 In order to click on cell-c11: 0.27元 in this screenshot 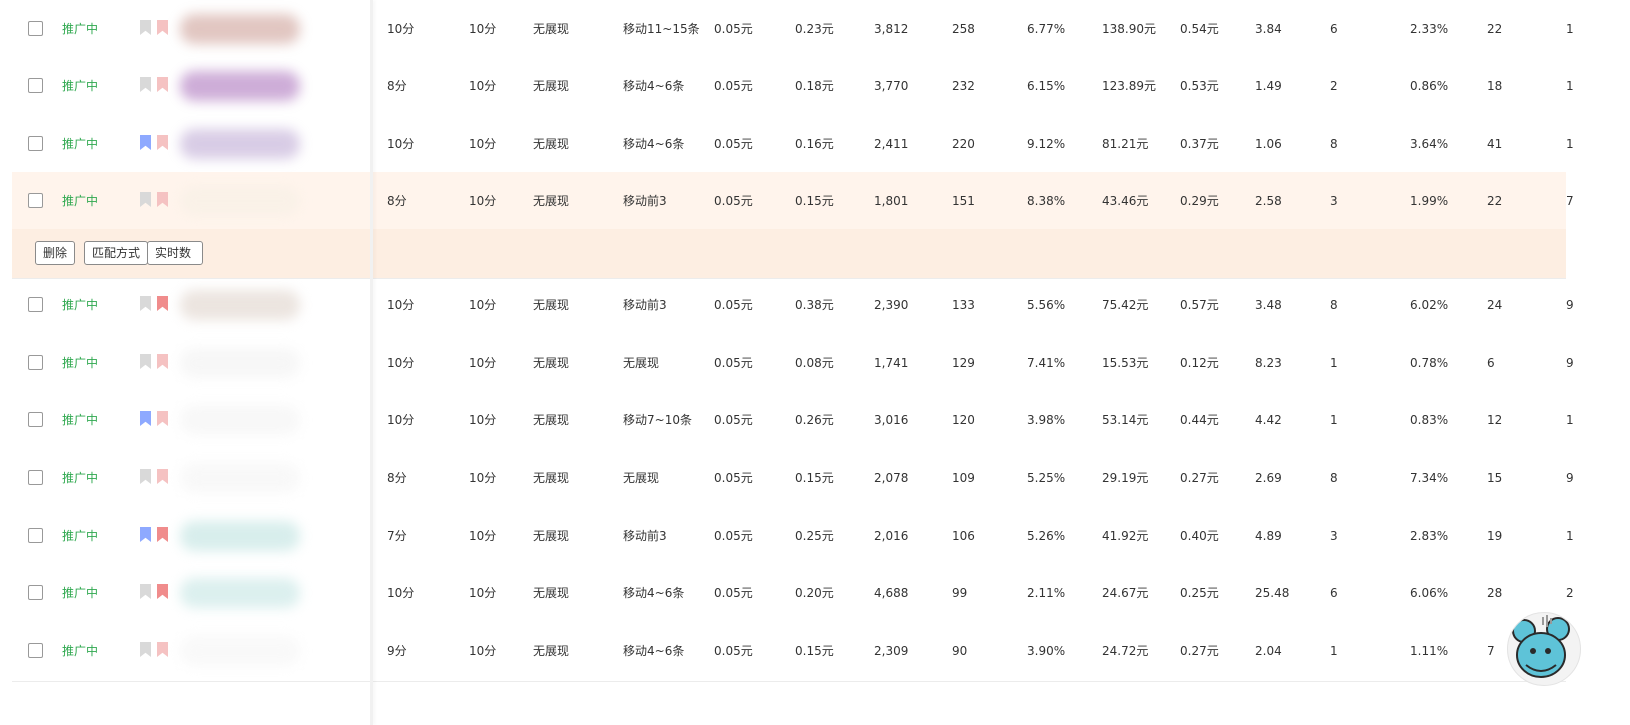, I will do `click(1199, 478)`.